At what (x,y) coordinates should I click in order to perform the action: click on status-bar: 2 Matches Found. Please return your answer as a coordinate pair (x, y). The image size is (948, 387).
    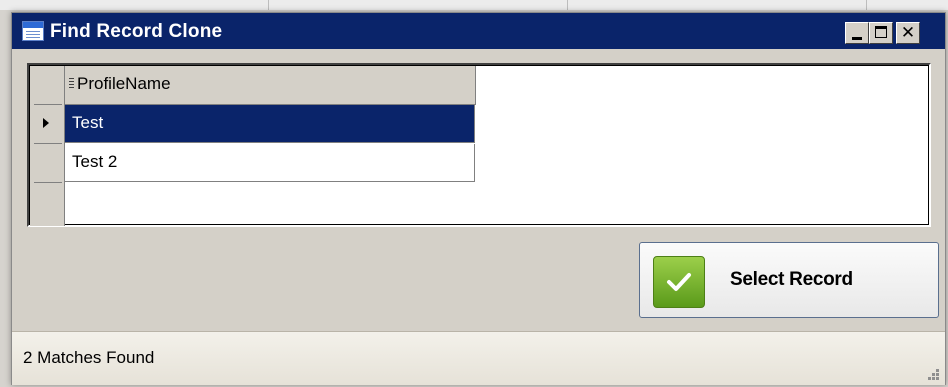
    Looking at the image, I should click on (478, 358).